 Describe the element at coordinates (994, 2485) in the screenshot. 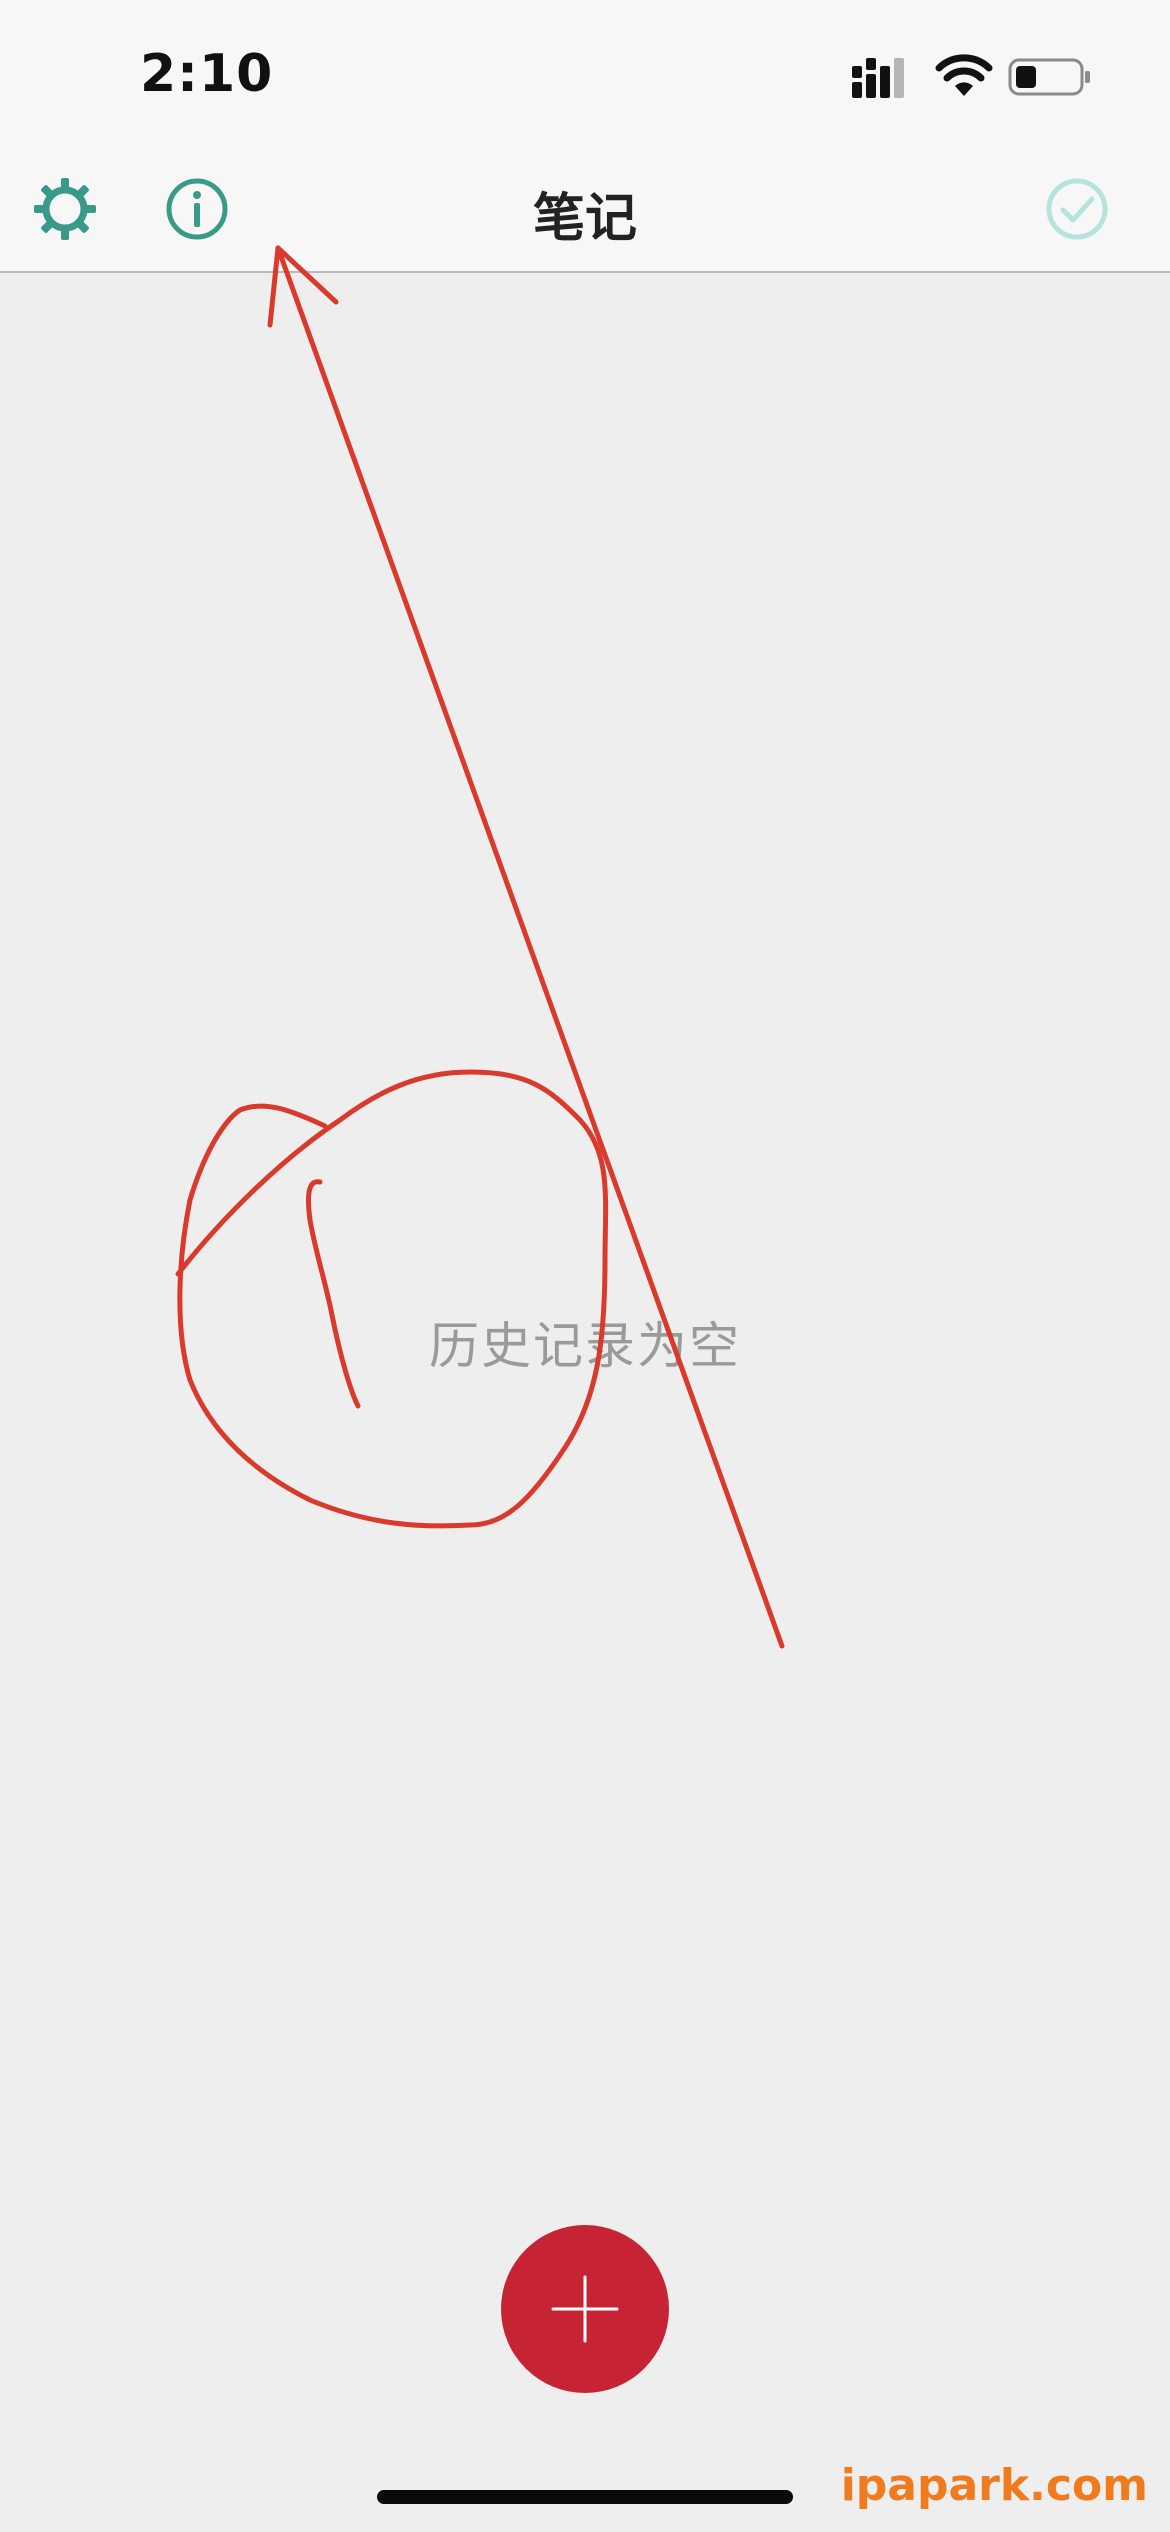

I see `watermark: ipapark.com` at that location.